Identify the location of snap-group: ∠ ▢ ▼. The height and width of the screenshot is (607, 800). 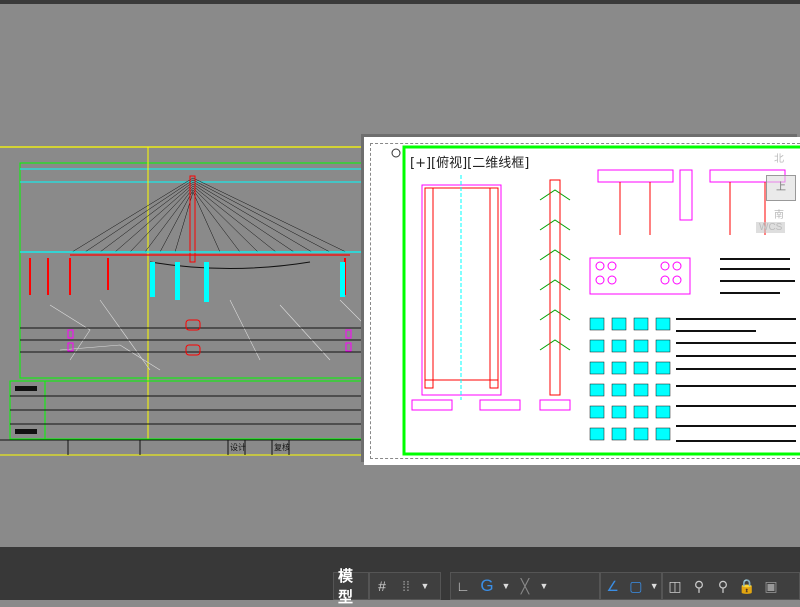
(631, 586).